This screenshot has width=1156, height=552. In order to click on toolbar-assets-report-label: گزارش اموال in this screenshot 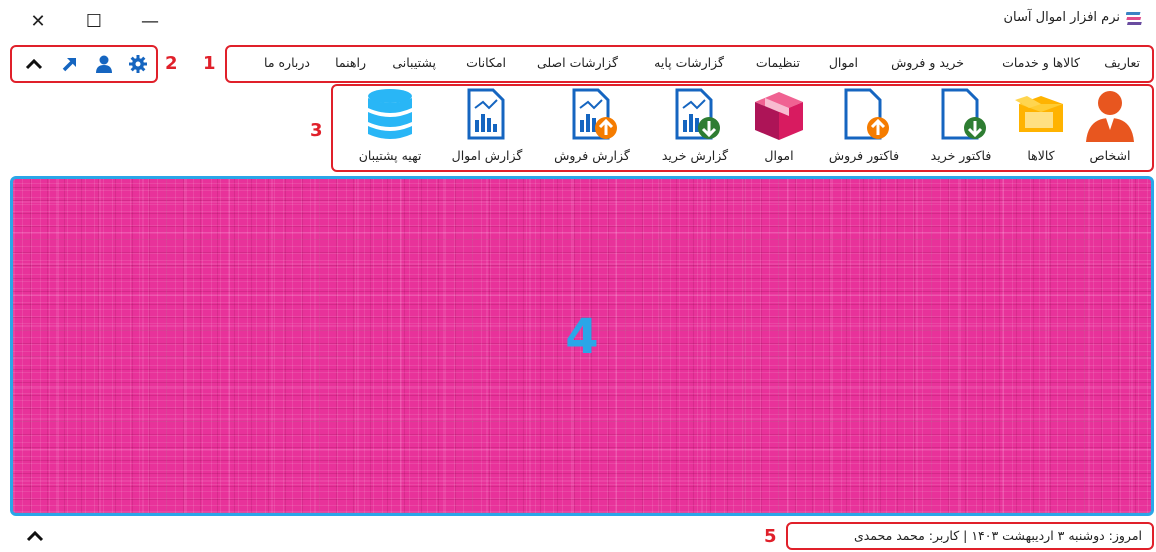, I will do `click(487, 155)`.